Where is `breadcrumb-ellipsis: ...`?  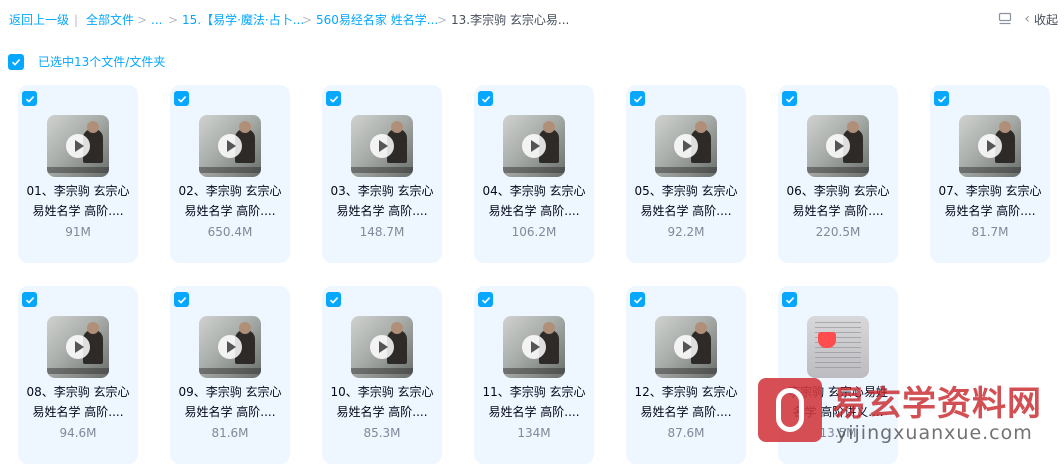 breadcrumb-ellipsis: ... is located at coordinates (156, 20).